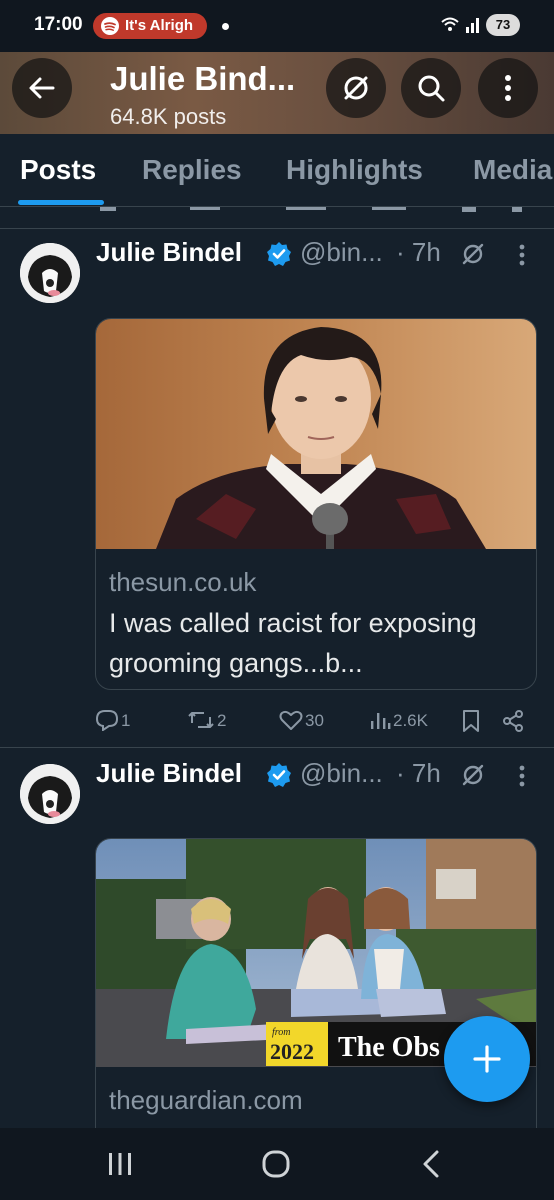 The height and width of the screenshot is (1200, 554). Describe the element at coordinates (381, 721) in the screenshot. I see `views-icon` at that location.